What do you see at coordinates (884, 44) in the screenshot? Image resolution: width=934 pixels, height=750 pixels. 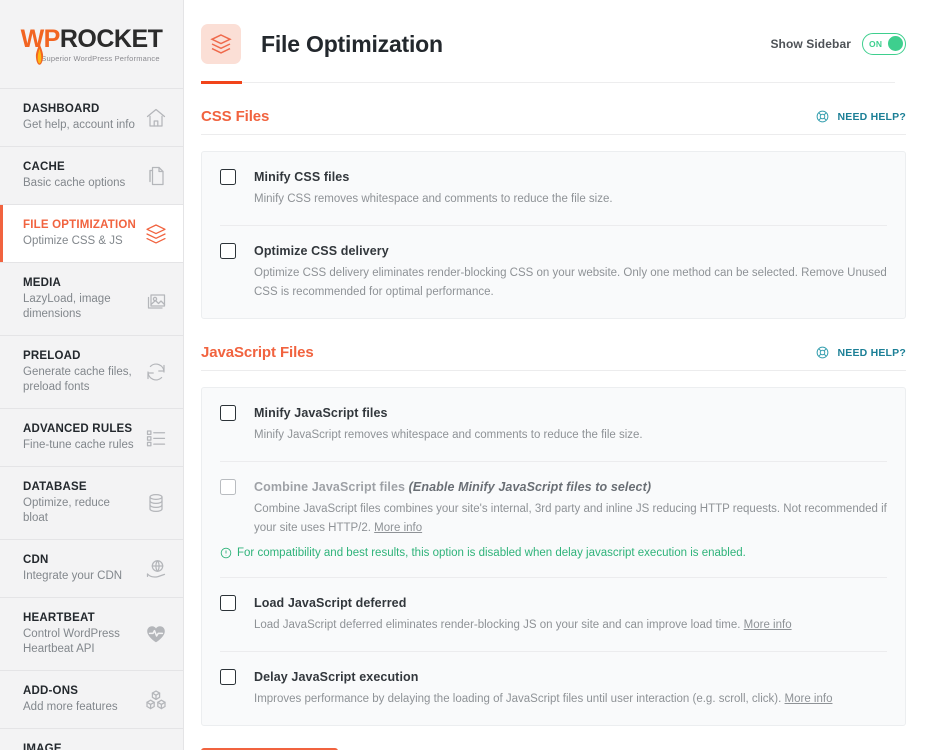 I see `show-sidebar-toggle: ON` at bounding box center [884, 44].